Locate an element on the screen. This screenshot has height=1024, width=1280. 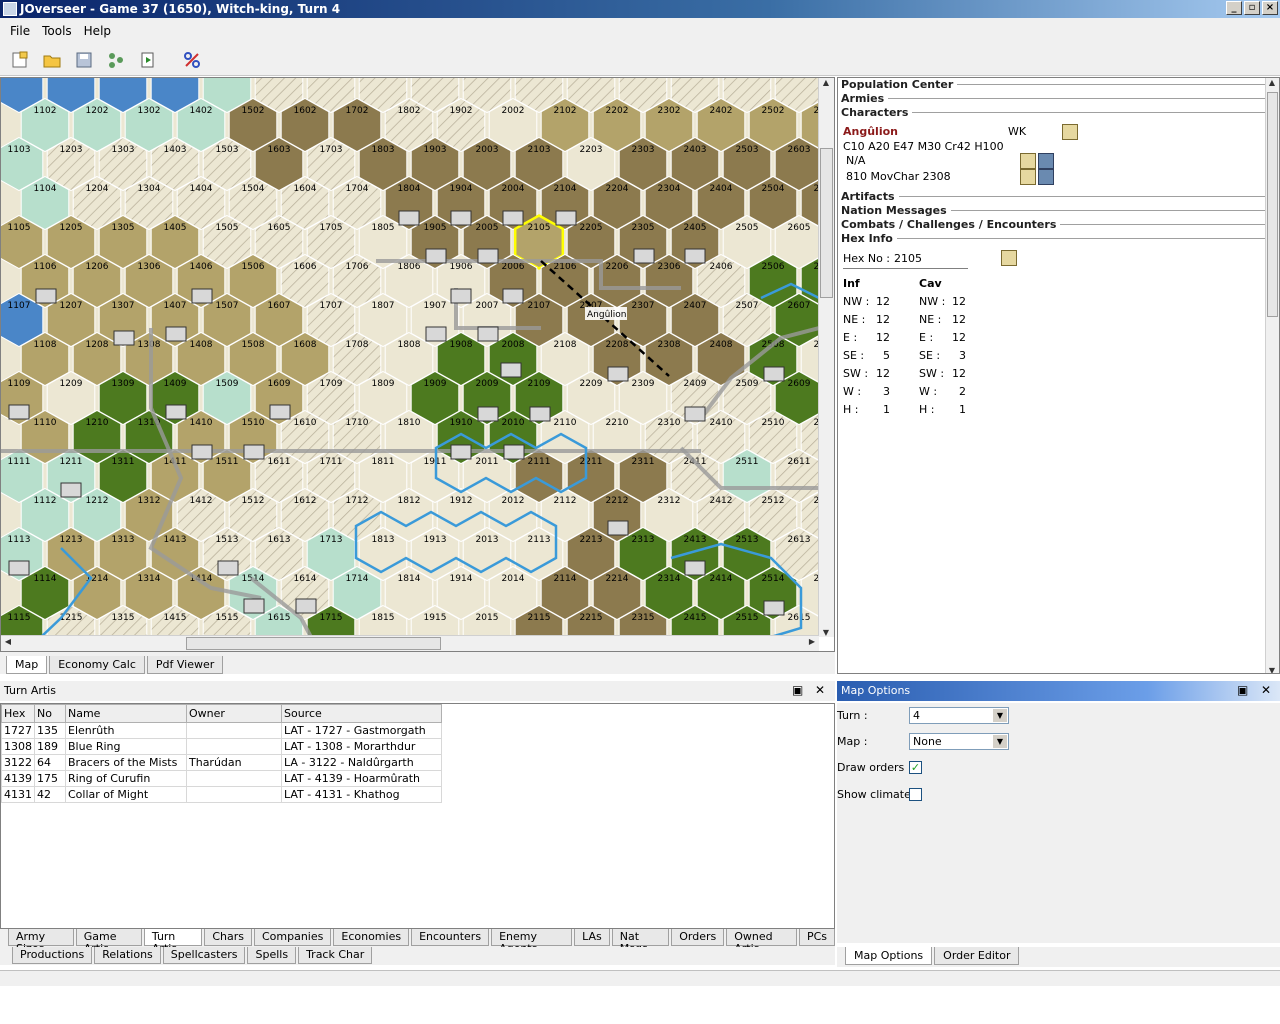
maximize-button: ▫ is located at coordinates (1252, 8).